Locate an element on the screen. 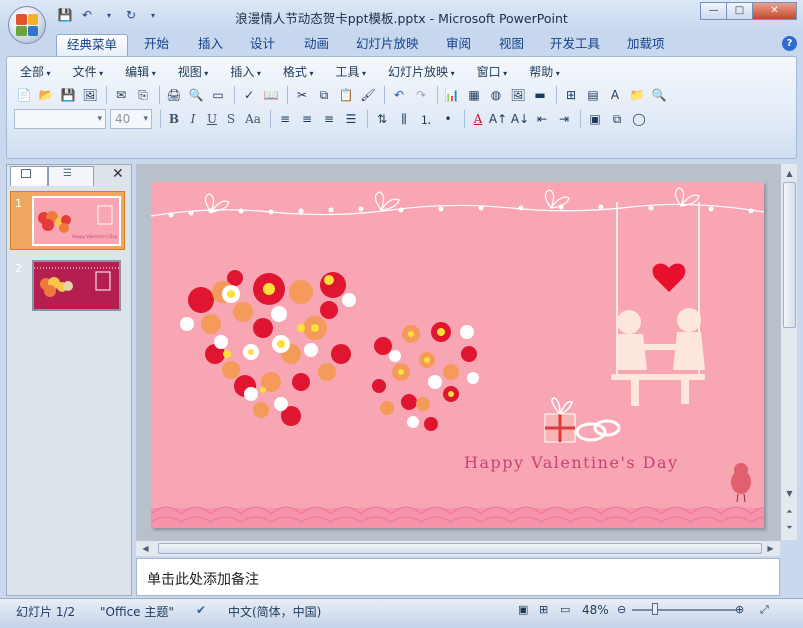 The image size is (803, 628). scroll-down-icon: ▼ is located at coordinates (789, 493).